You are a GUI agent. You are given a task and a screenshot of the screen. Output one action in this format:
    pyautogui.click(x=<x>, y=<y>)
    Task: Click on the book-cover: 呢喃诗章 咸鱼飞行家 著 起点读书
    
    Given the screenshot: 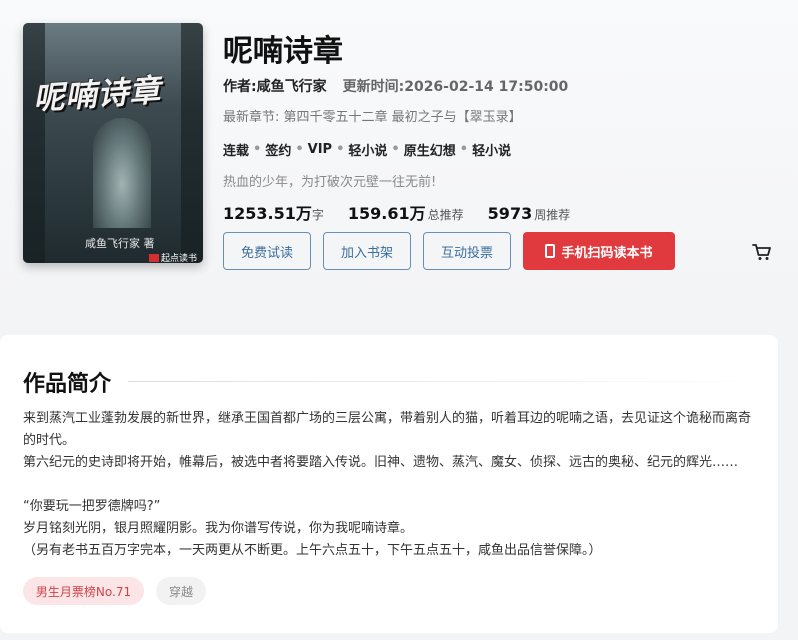 What is the action you would take?
    pyautogui.click(x=113, y=143)
    